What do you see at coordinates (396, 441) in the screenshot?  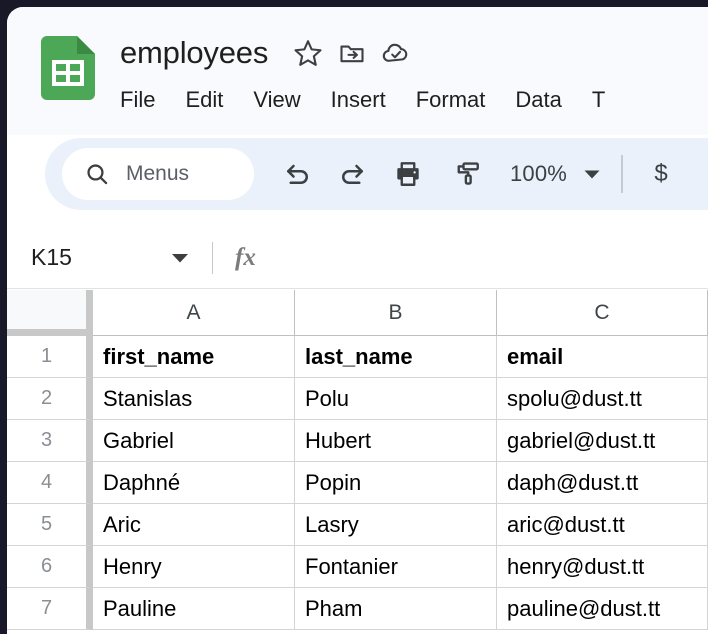 I see `cell-b3: Hubert` at bounding box center [396, 441].